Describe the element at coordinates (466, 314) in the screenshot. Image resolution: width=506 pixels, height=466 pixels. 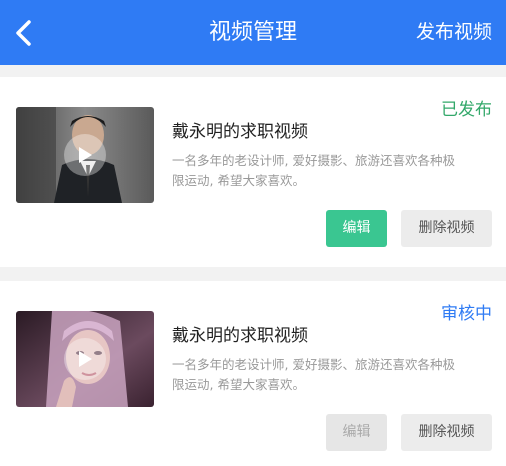
I see `status-badge: 审核中` at that location.